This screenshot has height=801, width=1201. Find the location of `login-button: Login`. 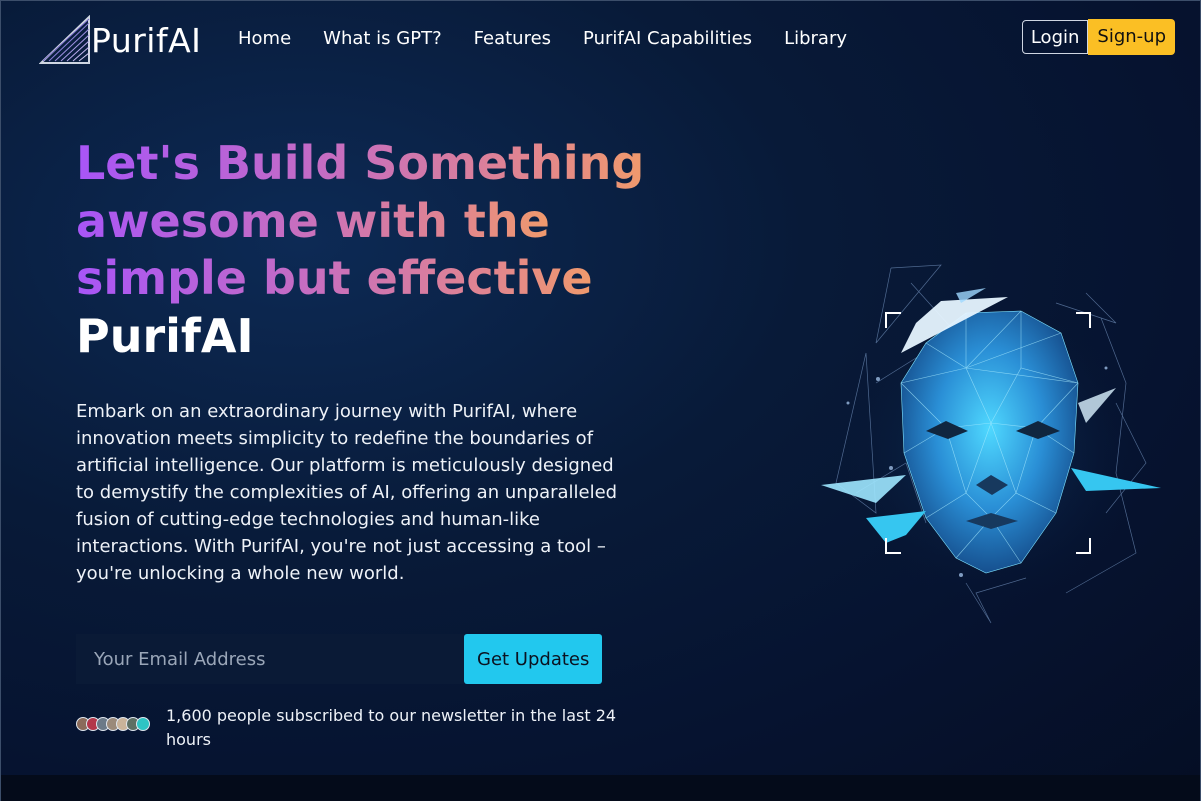

login-button: Login is located at coordinates (1055, 37).